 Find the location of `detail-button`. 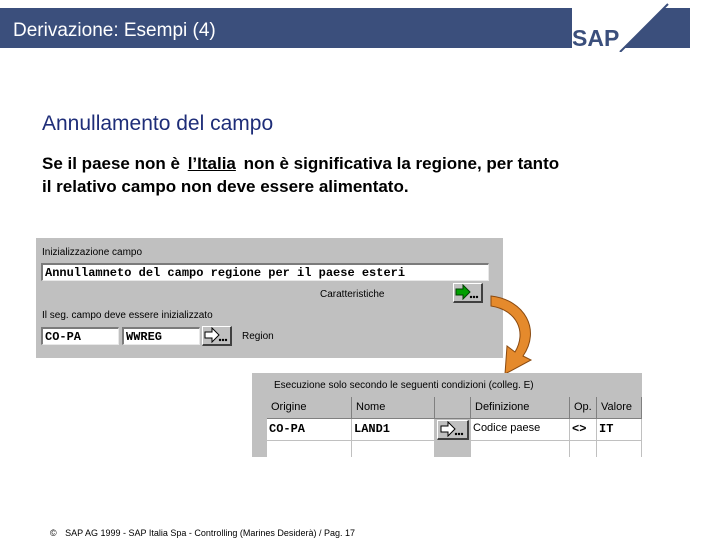

detail-button is located at coordinates (453, 430).